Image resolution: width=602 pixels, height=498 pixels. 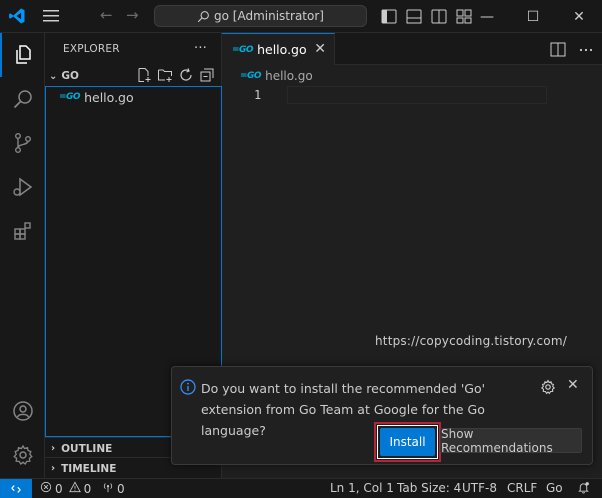 I want to click on account-icon, so click(x=22, y=411).